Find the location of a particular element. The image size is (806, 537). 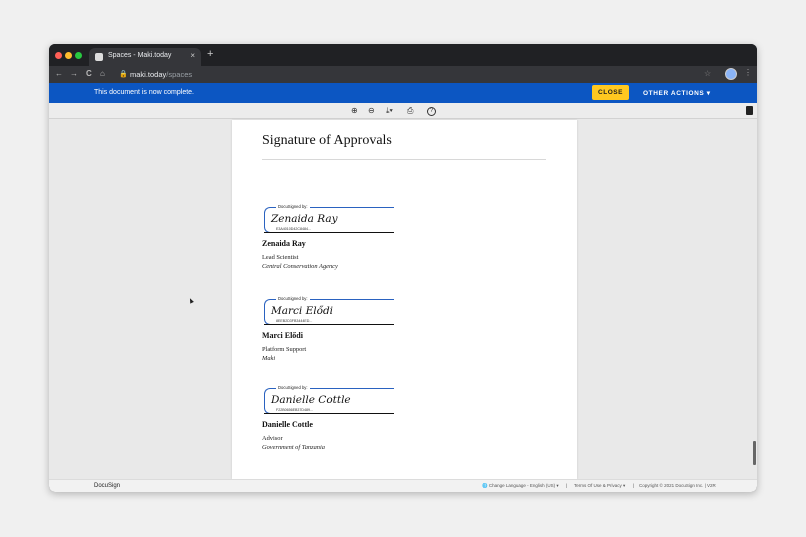

zoom-out-icon: ⊖ is located at coordinates (371, 111).